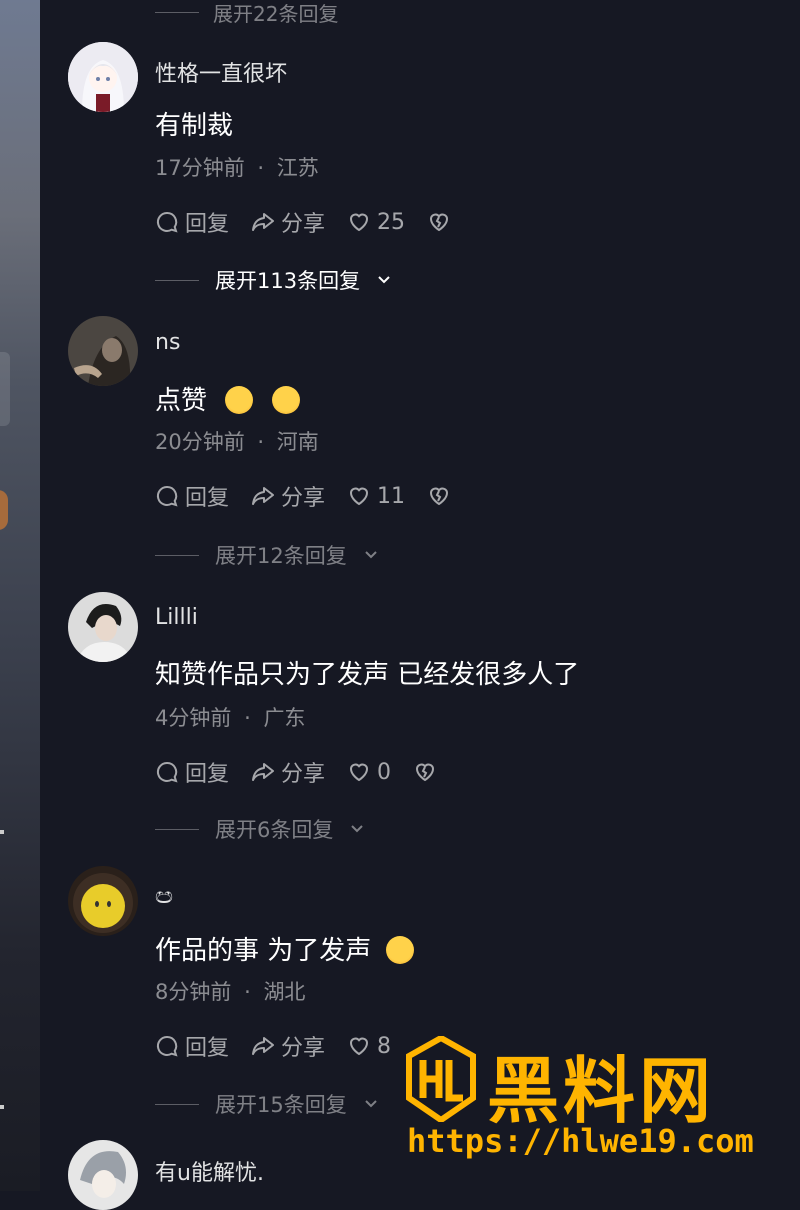 Image resolution: width=800 pixels, height=1210 pixels. I want to click on like-button: 8, so click(369, 1046).